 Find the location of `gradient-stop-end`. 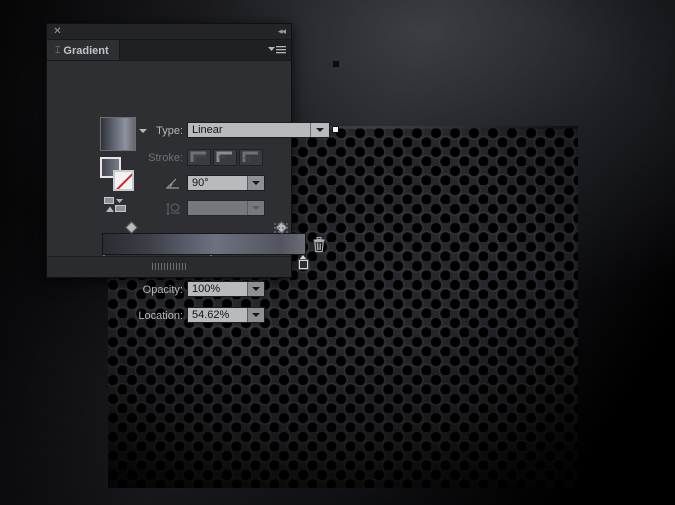

gradient-stop-end is located at coordinates (303, 262).